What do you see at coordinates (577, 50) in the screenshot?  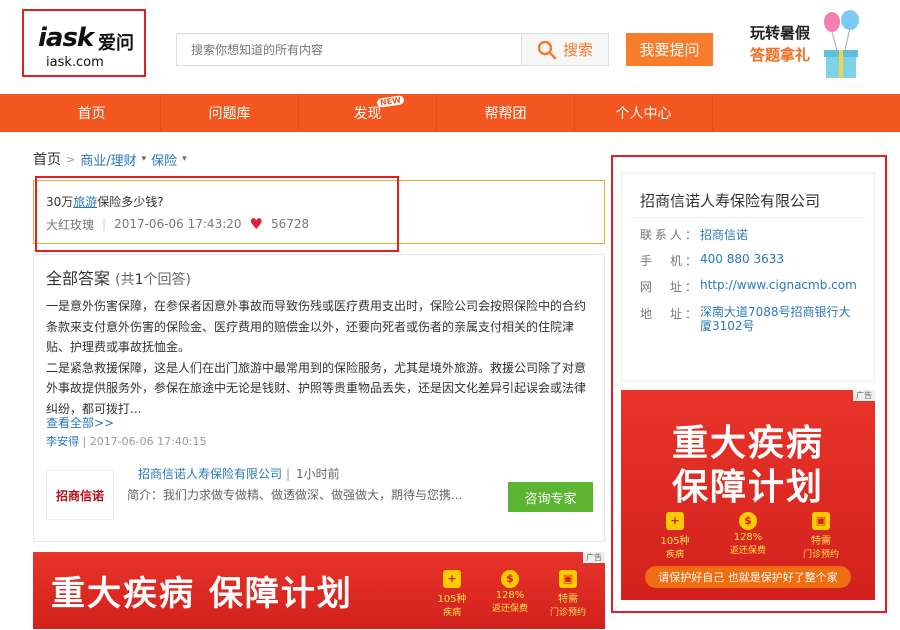 I see `search-button-label: 搜索` at bounding box center [577, 50].